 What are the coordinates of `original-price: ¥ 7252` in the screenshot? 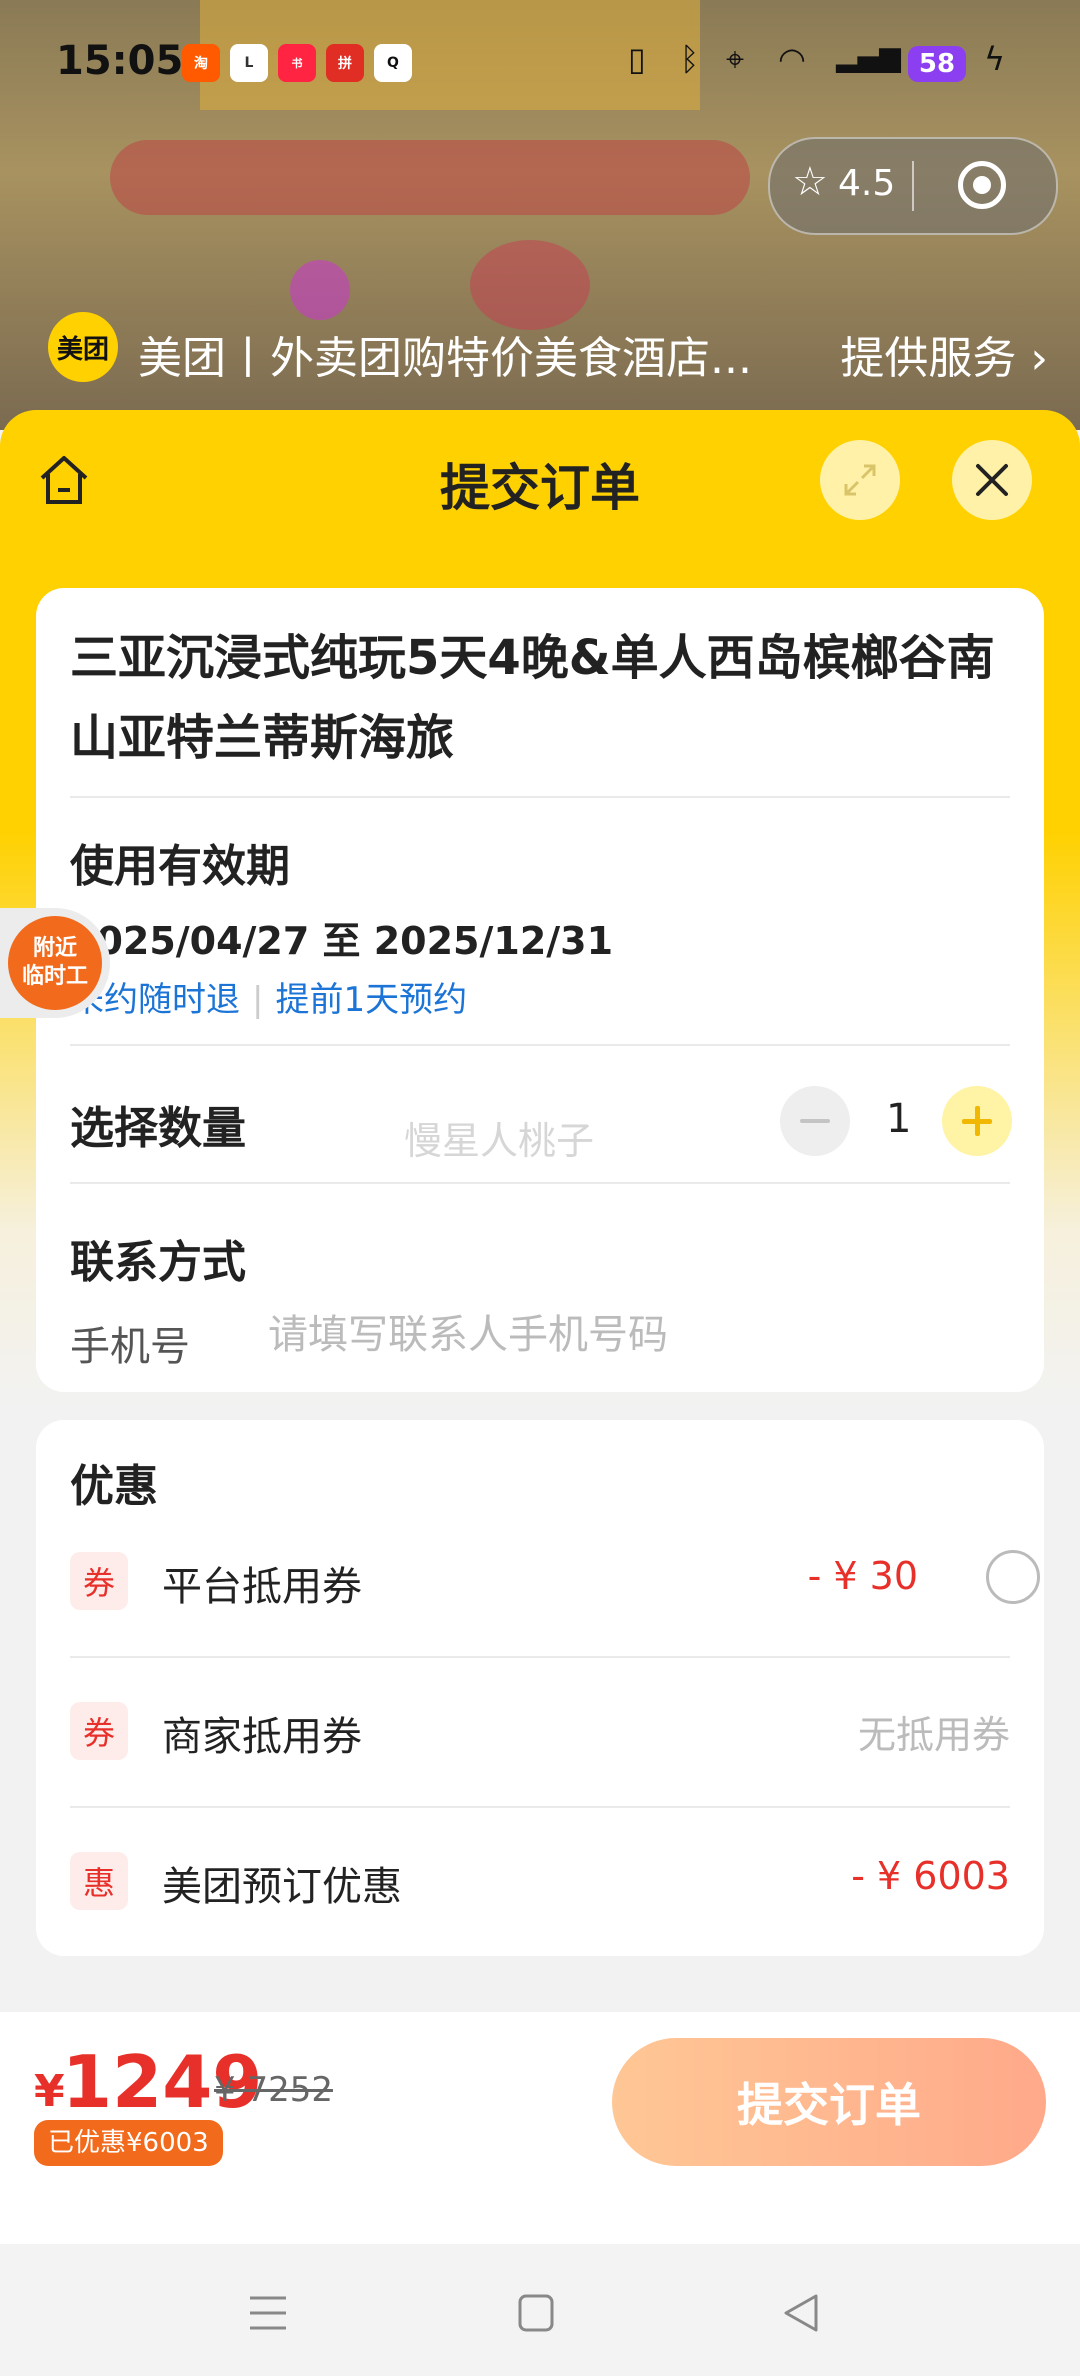 It's located at (273, 2090).